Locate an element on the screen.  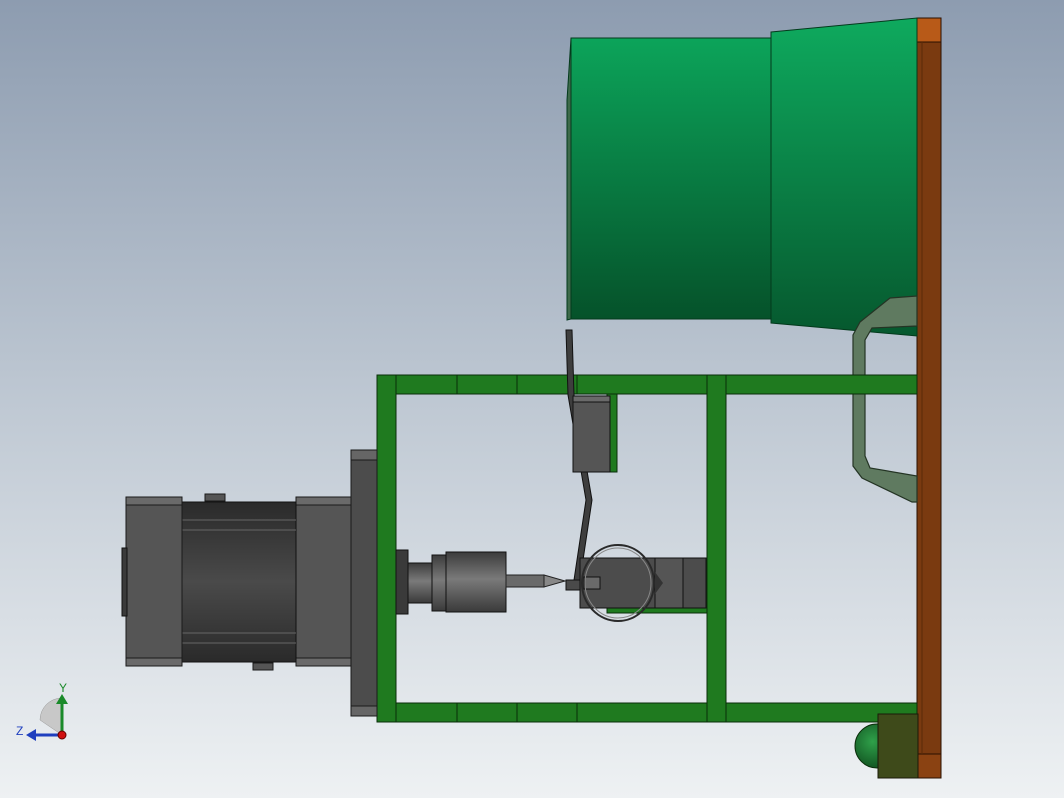
z-axis-label: Z is located at coordinates (19, 731).